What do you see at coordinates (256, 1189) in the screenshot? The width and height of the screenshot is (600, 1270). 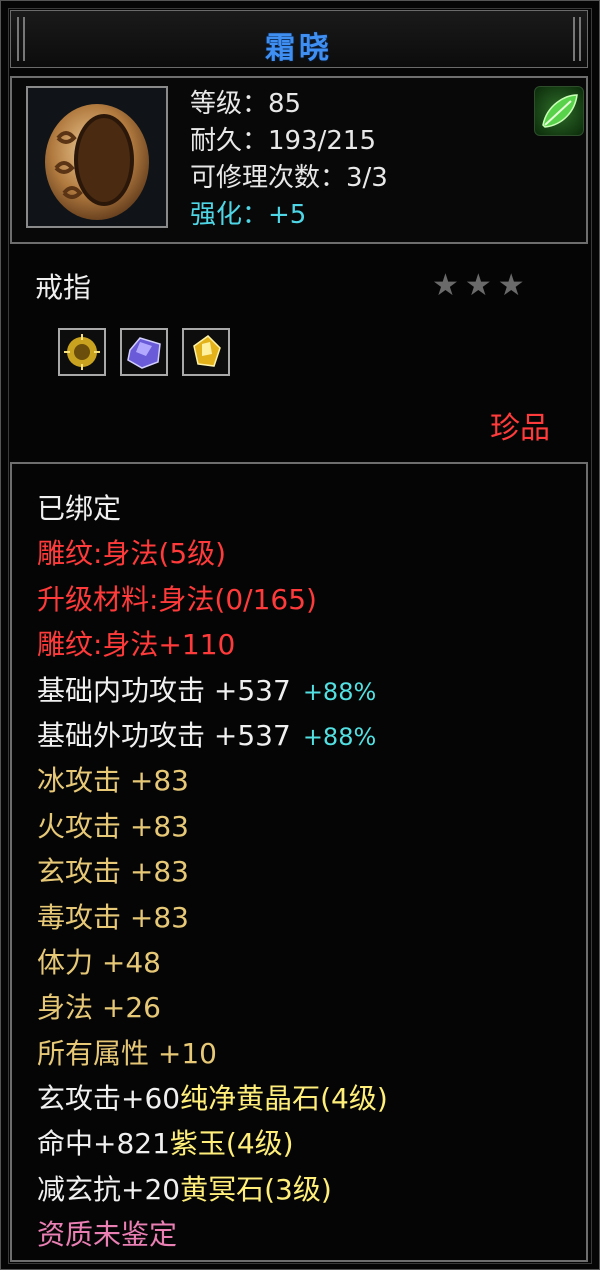 I see `gem3-name: 黄冥石(3级)` at bounding box center [256, 1189].